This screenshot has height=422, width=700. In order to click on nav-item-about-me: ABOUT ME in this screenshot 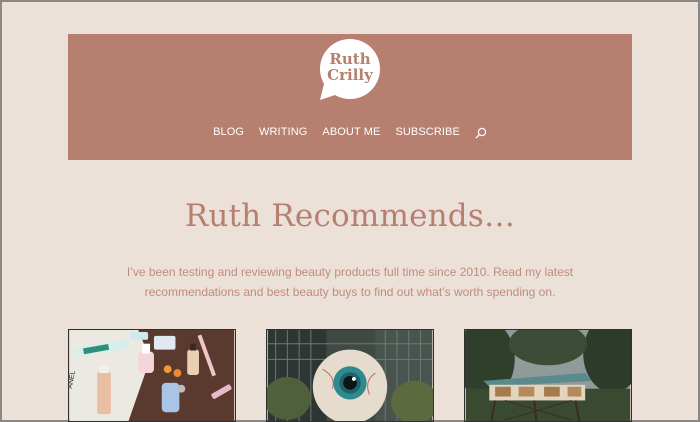, I will do `click(351, 132)`.